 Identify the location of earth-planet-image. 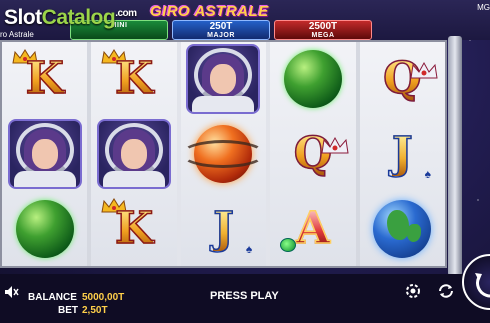
(402, 228).